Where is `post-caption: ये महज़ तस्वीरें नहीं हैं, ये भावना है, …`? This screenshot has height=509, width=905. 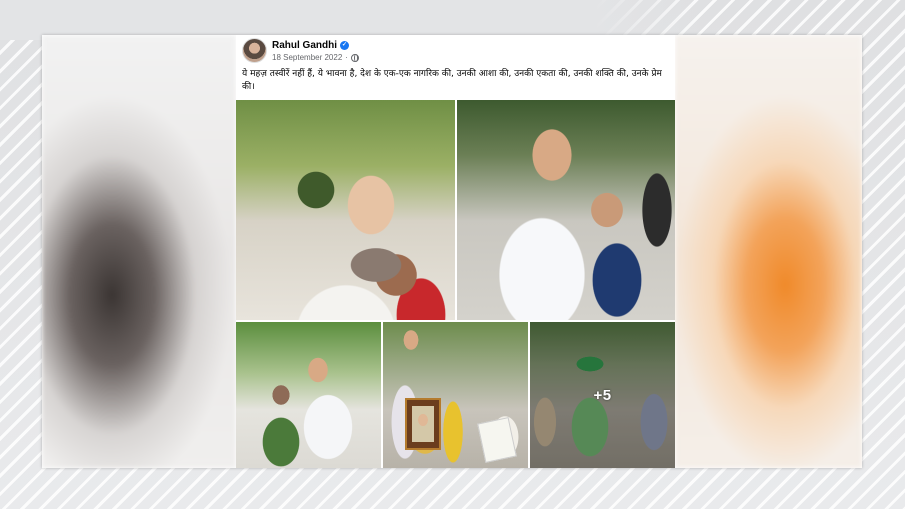 post-caption: ये महज़ तस्वीरें नहीं हैं, ये भावना है, … is located at coordinates (452, 80).